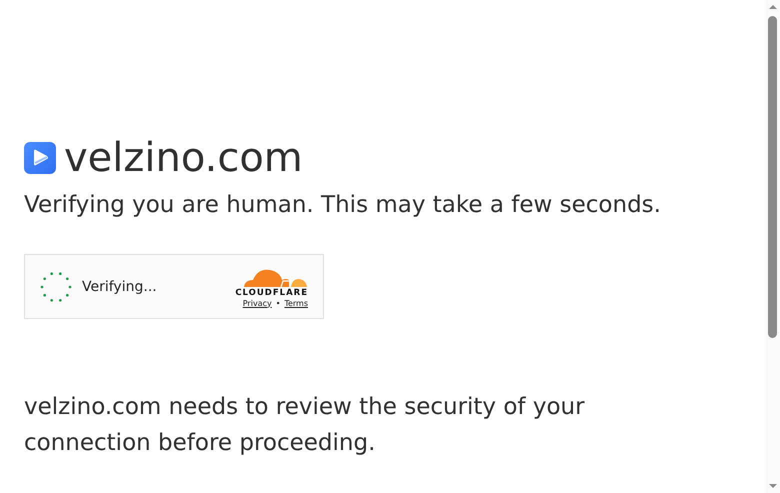 The height and width of the screenshot is (493, 780). What do you see at coordinates (296, 304) in the screenshot?
I see `terms-link: Terms` at bounding box center [296, 304].